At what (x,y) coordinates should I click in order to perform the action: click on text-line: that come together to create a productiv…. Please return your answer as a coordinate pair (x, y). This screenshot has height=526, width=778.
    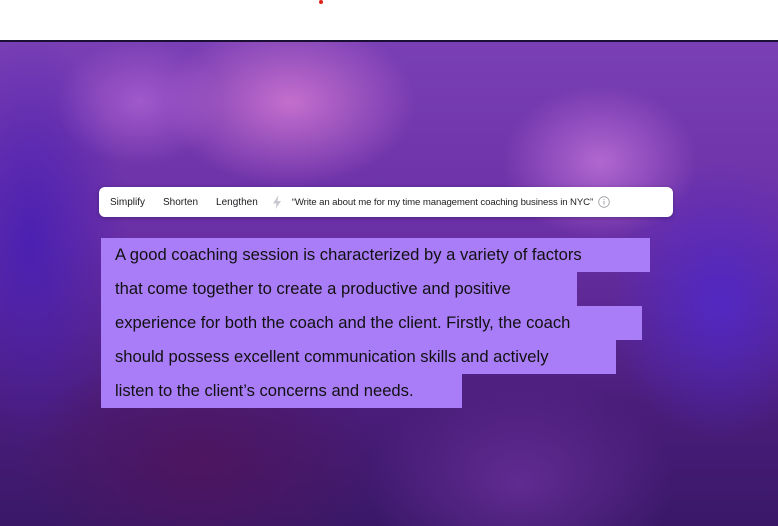
    Looking at the image, I should click on (339, 289).